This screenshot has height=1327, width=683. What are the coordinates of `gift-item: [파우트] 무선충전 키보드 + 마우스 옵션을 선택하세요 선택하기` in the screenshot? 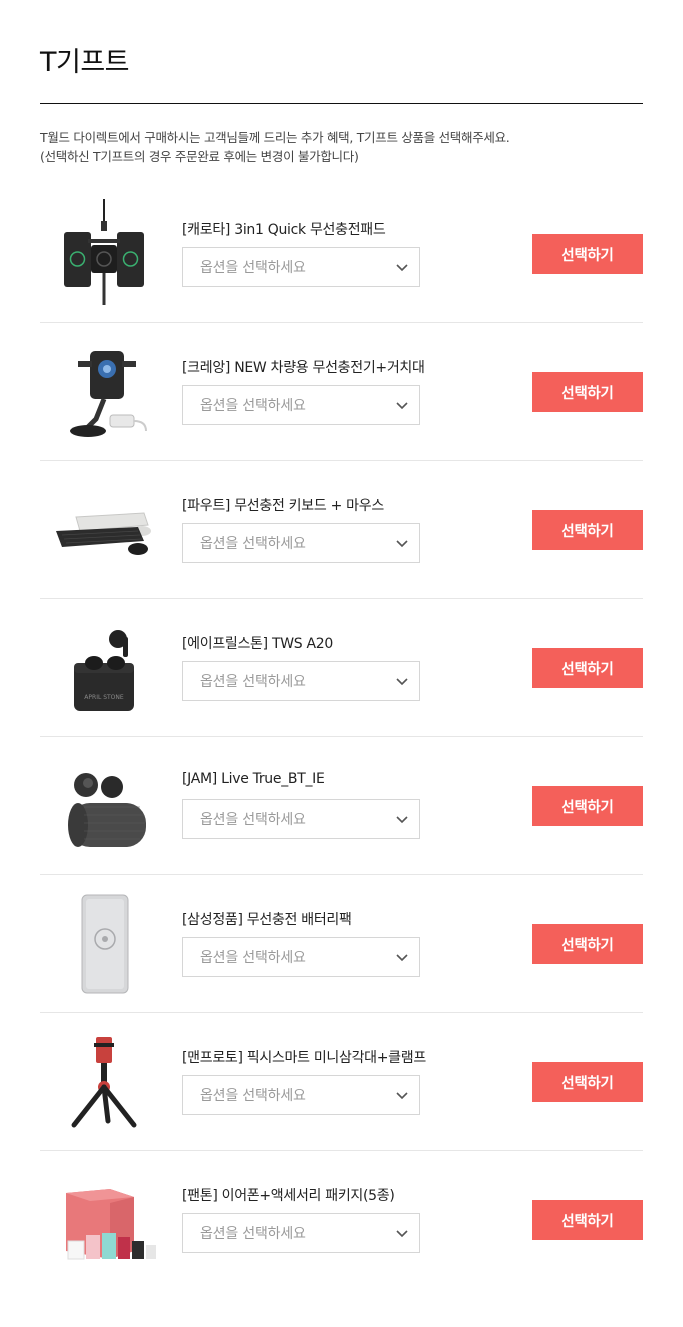 It's located at (341, 530).